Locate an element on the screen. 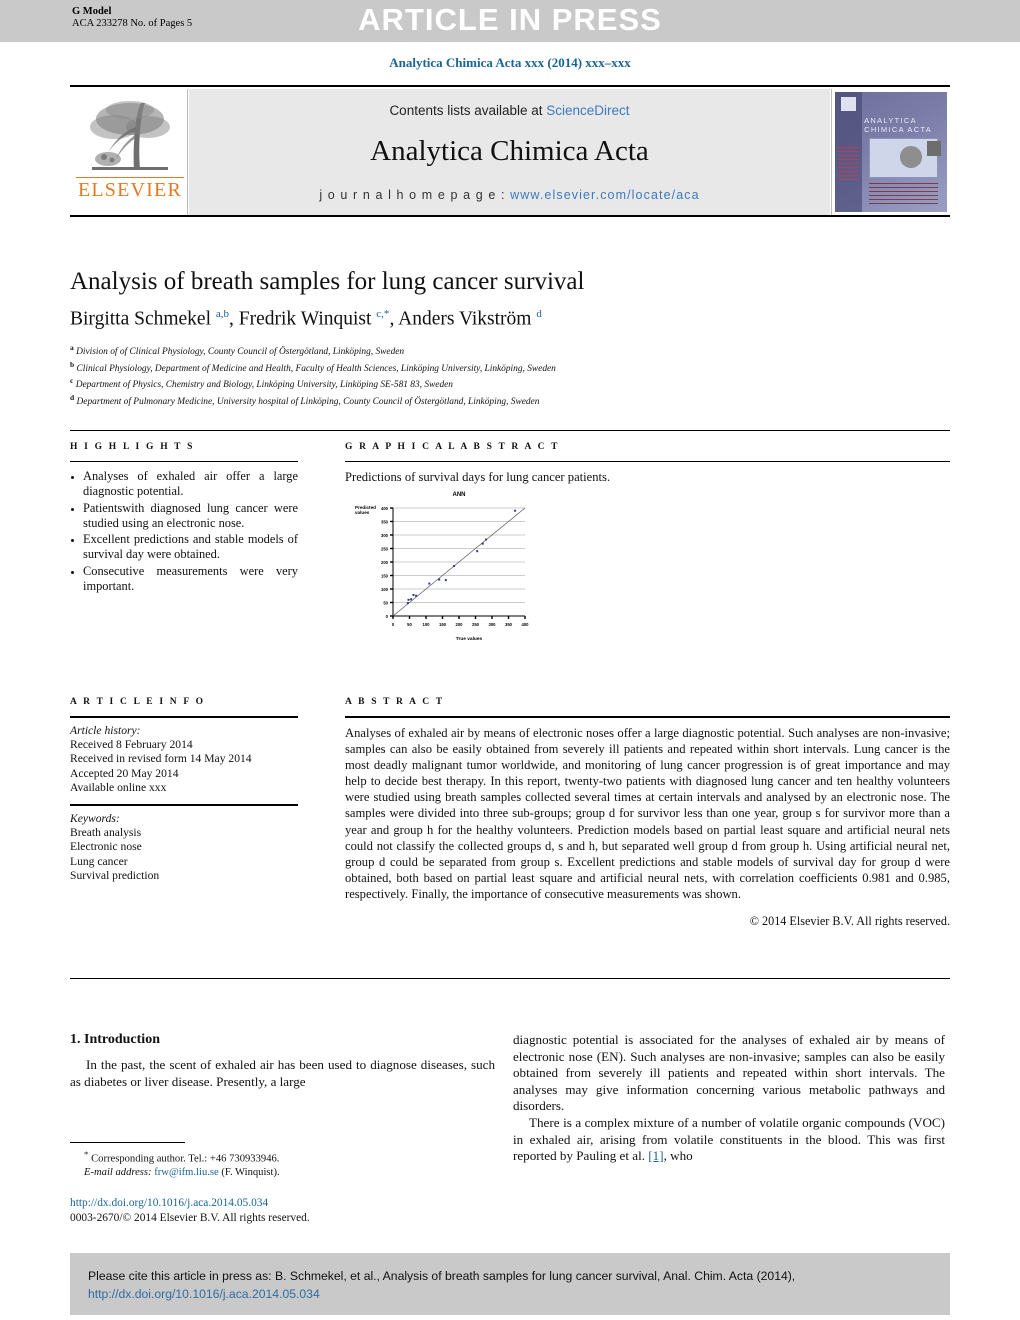  email-label: E-mail address: is located at coordinates (118, 1173).